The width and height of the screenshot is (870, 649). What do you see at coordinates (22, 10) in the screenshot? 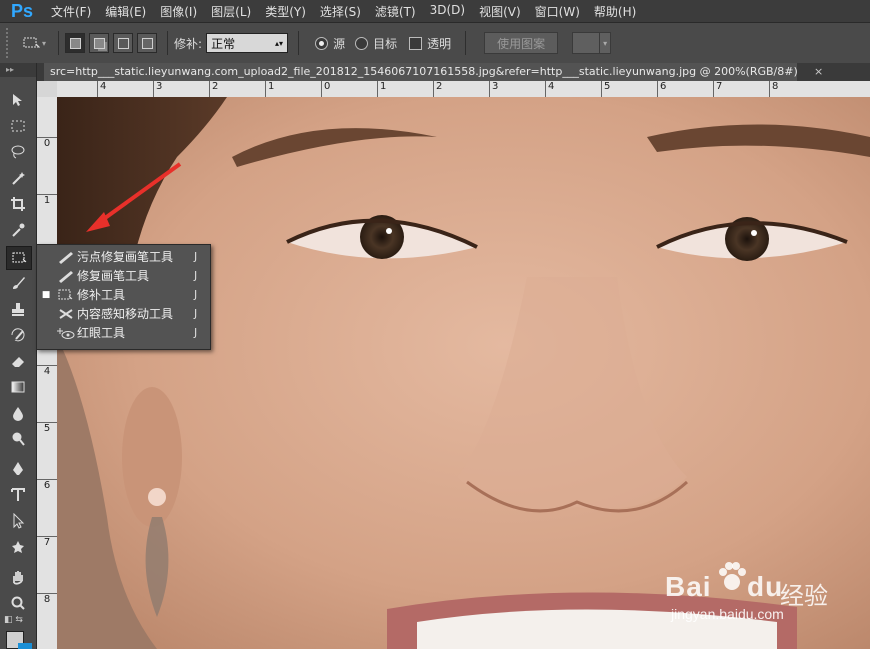
I see `photoshop-logo: Ps` at bounding box center [22, 10].